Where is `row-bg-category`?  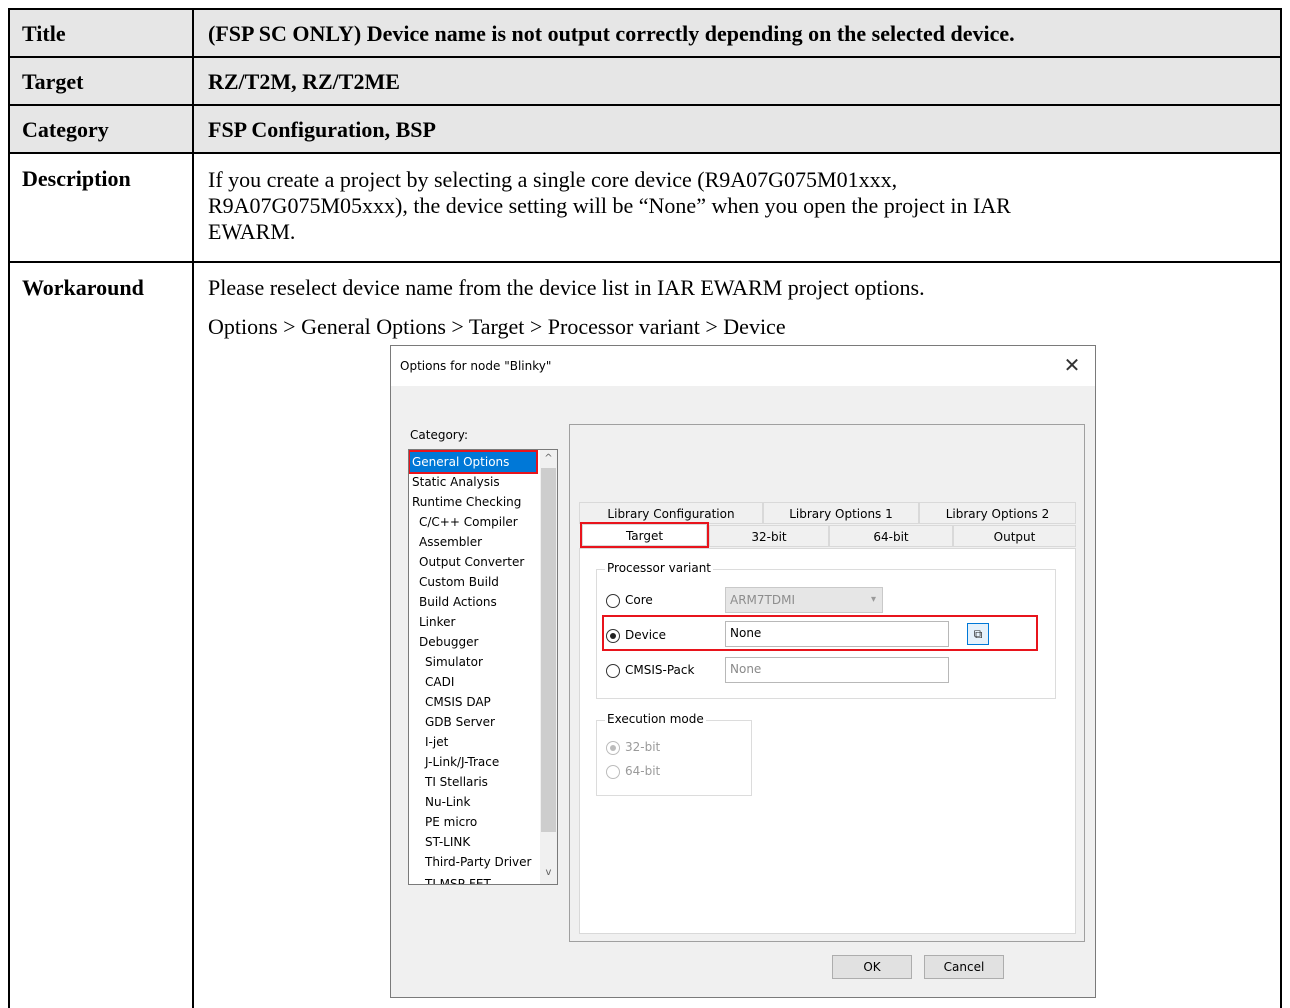
row-bg-category is located at coordinates (645, 128).